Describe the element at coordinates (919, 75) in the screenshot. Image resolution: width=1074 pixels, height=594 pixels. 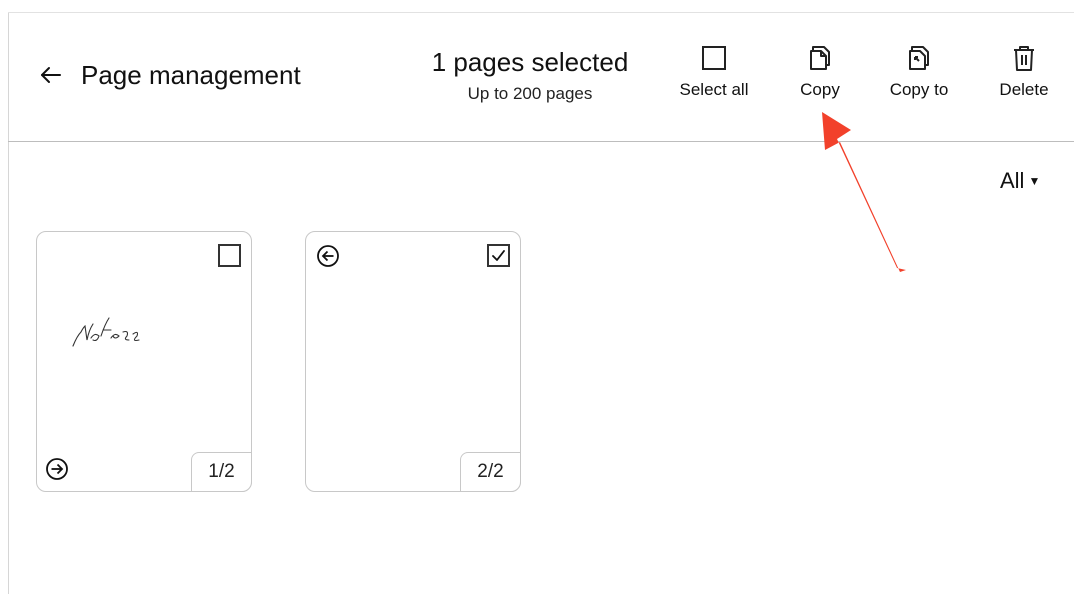
I see `copy-to-button: Copy to` at that location.